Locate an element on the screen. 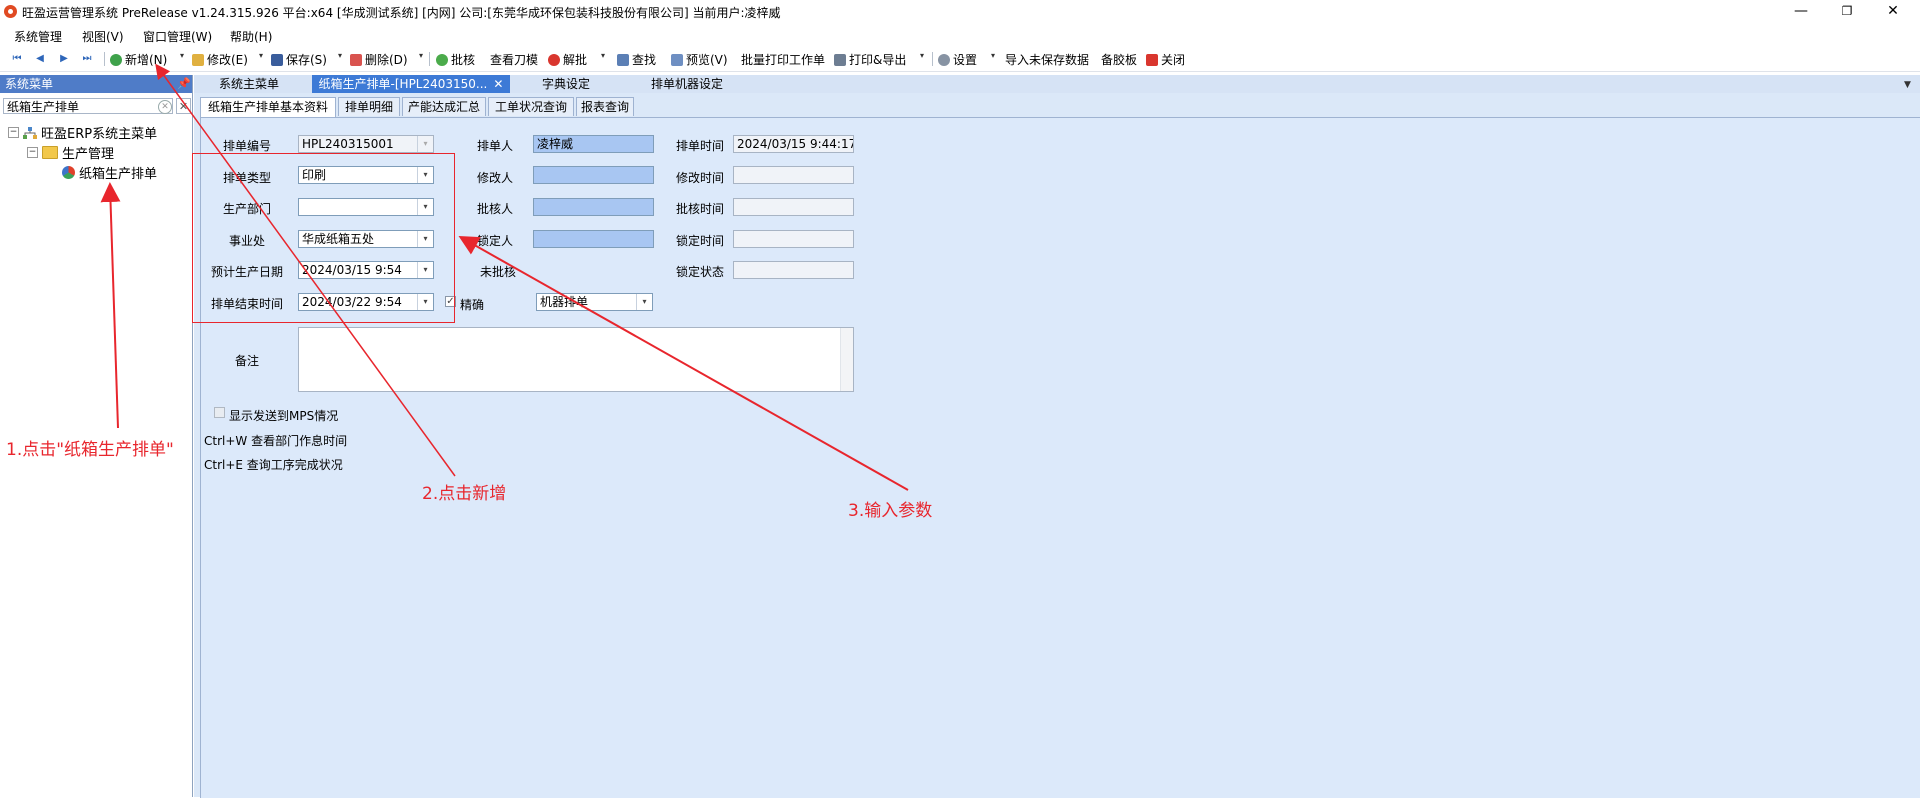 The width and height of the screenshot is (1920, 798). subtab-details: 排单明细 is located at coordinates (369, 106).